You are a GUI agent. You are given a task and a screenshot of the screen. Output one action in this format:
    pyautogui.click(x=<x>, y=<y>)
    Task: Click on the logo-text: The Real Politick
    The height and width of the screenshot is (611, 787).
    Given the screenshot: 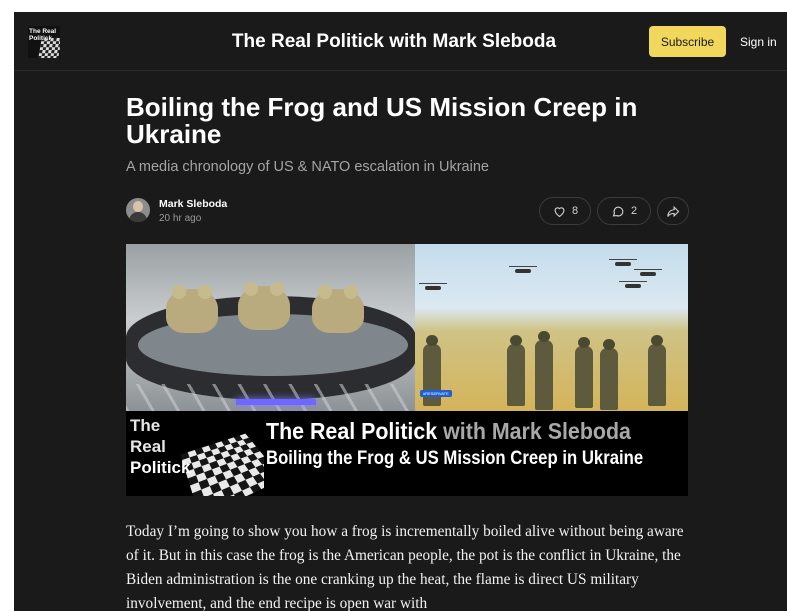 What is the action you would take?
    pyautogui.click(x=43, y=35)
    